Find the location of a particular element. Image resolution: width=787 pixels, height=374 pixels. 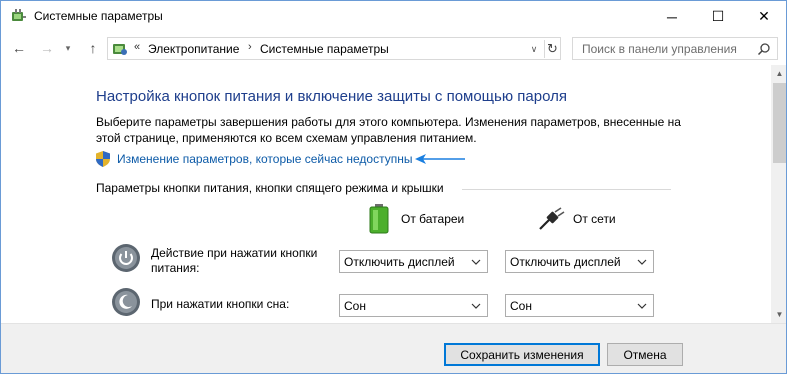

sleep-button-ac-select: Сон is located at coordinates (579, 305).